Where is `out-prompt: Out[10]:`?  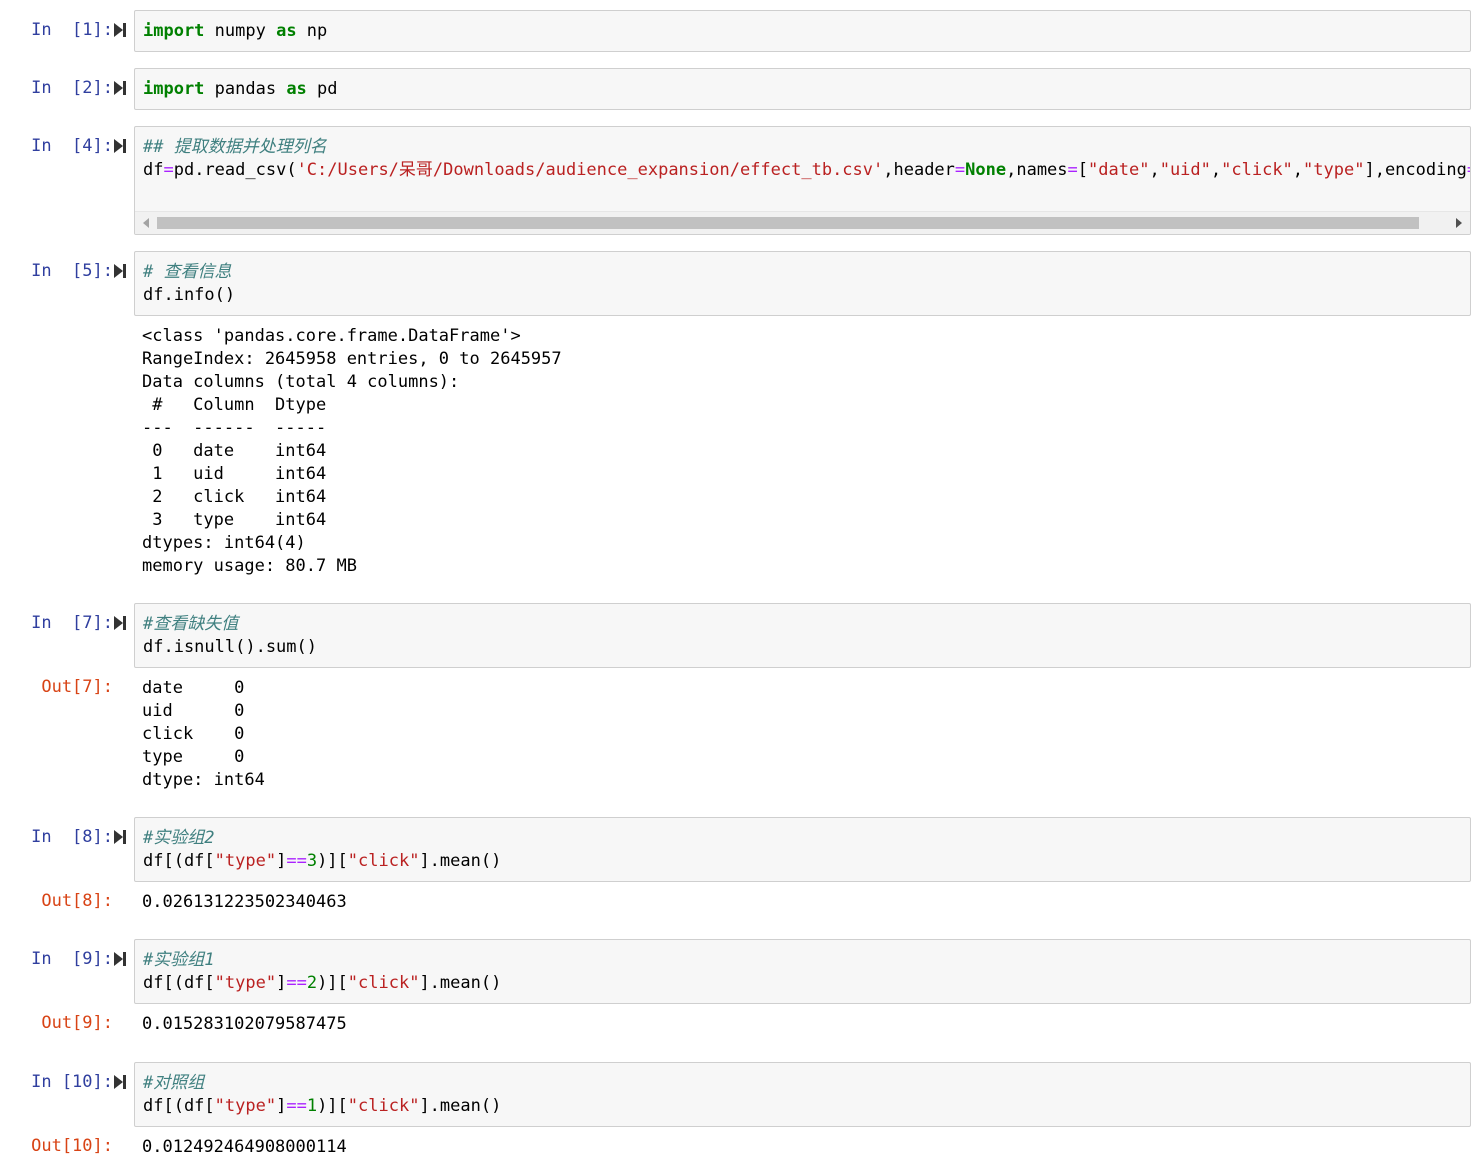
out-prompt: Out[10]: is located at coordinates (72, 1146).